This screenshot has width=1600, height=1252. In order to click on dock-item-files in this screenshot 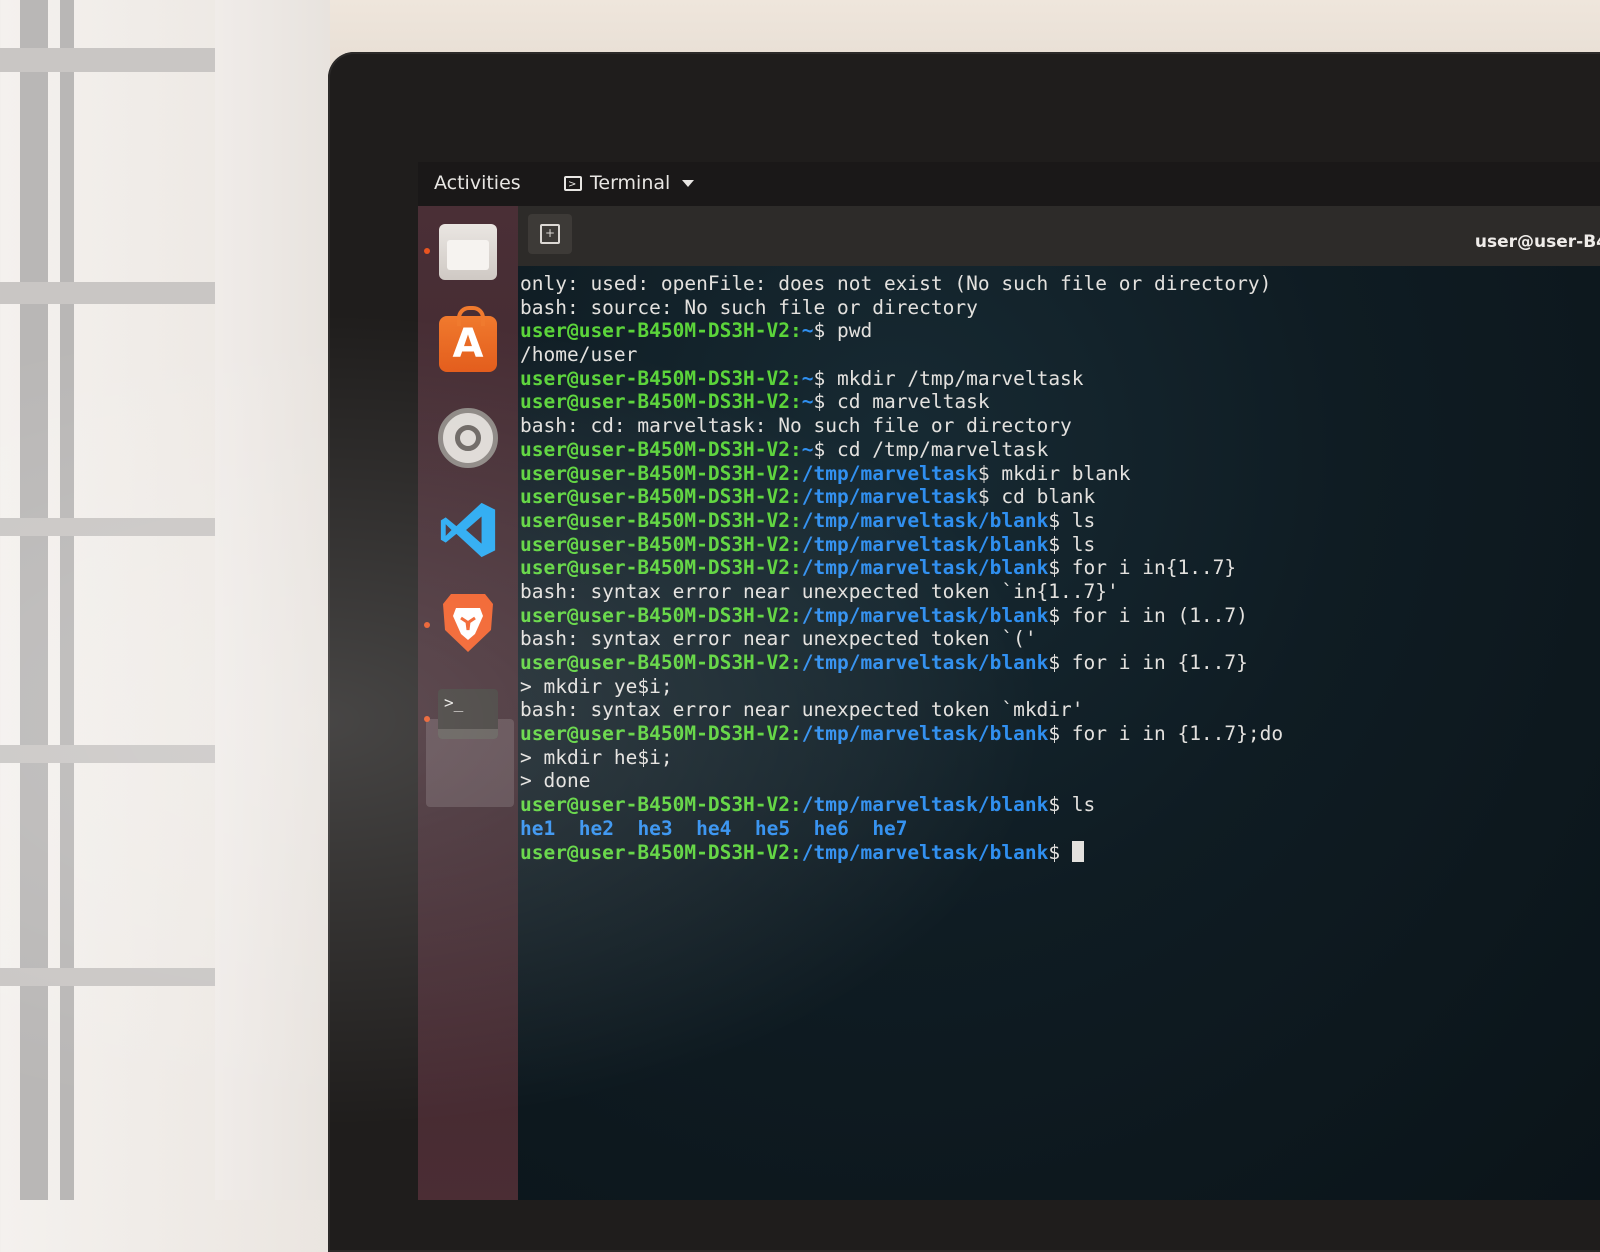, I will do `click(468, 252)`.